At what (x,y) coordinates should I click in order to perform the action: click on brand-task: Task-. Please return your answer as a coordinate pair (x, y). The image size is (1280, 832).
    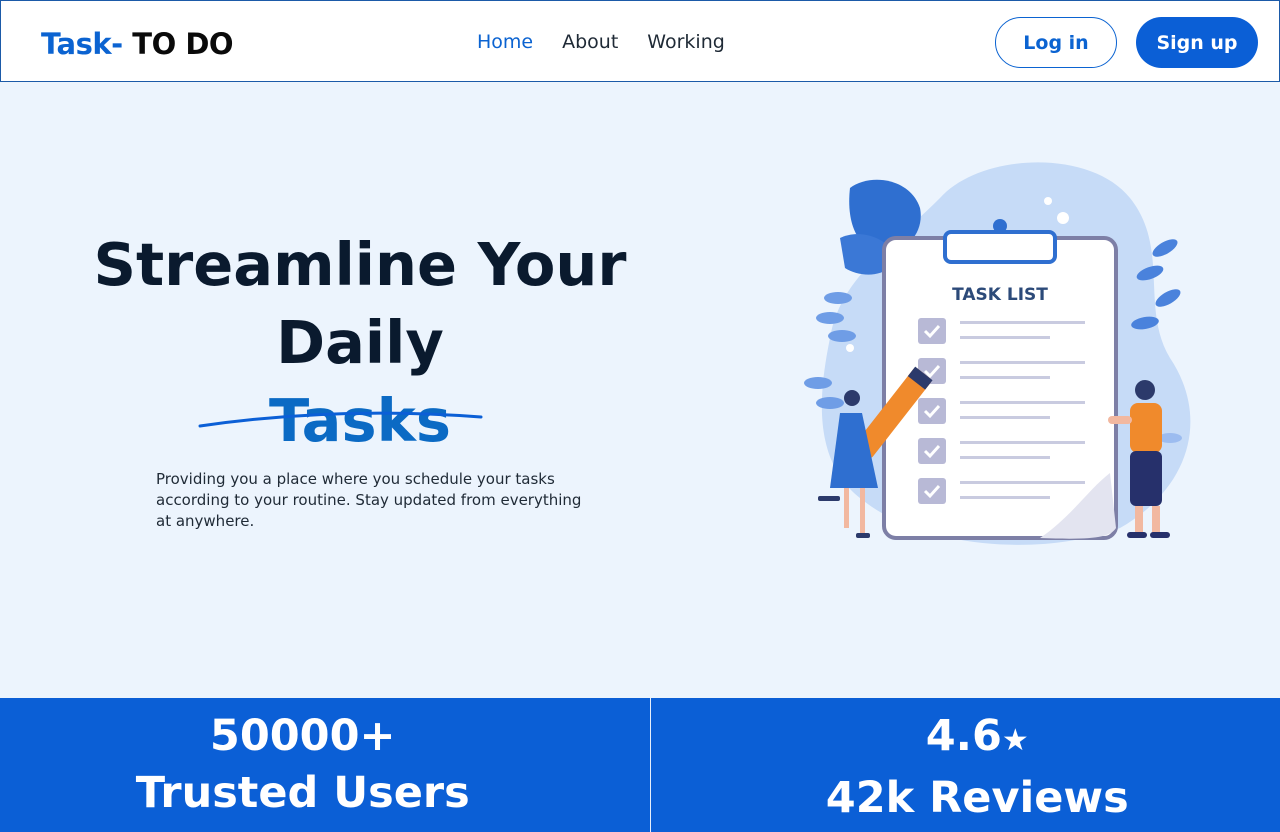
    Looking at the image, I should click on (82, 44).